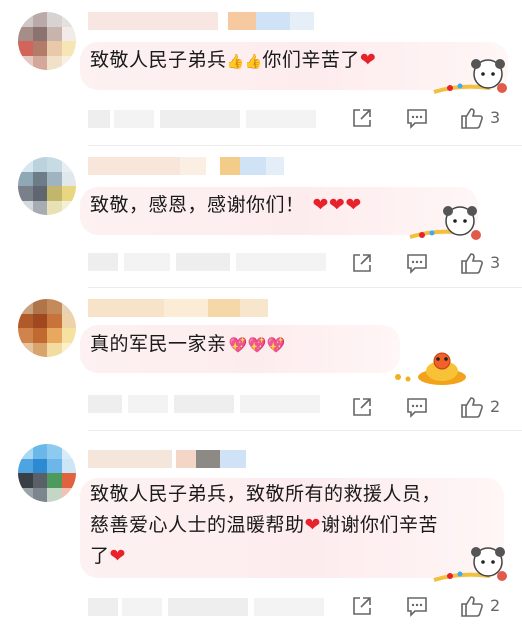 Image resolution: width=522 pixels, height=630 pixels. What do you see at coordinates (188, 344) in the screenshot?
I see `comment-text: 真的军民一家亲 💖💖💖` at bounding box center [188, 344].